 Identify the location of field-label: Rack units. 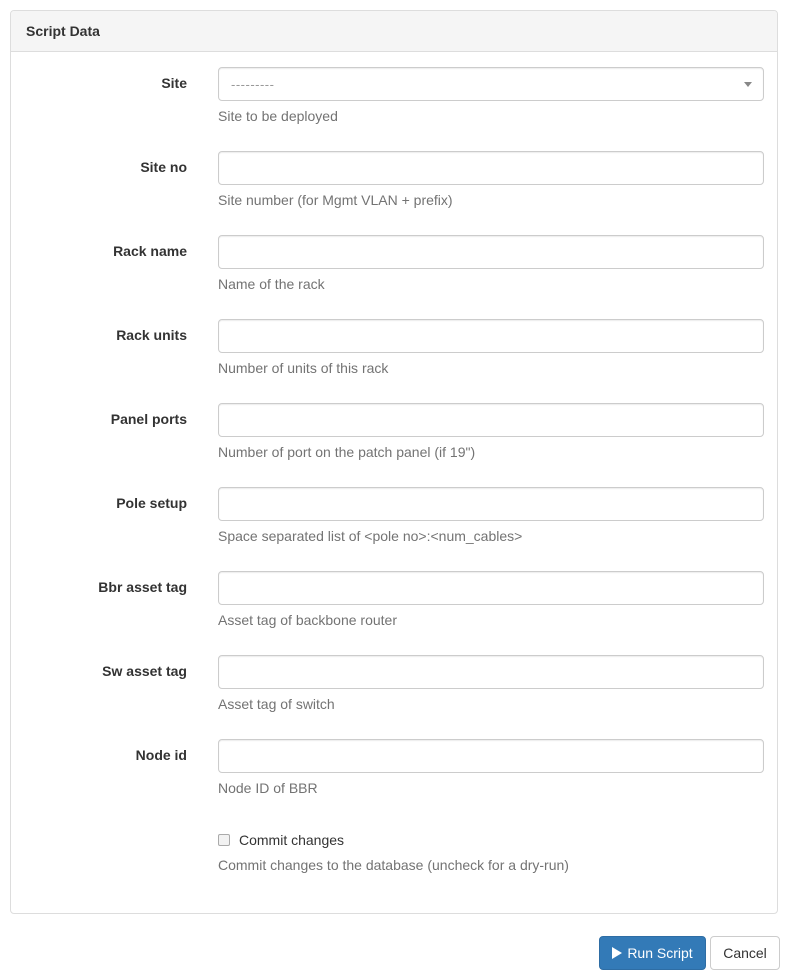
(151, 335).